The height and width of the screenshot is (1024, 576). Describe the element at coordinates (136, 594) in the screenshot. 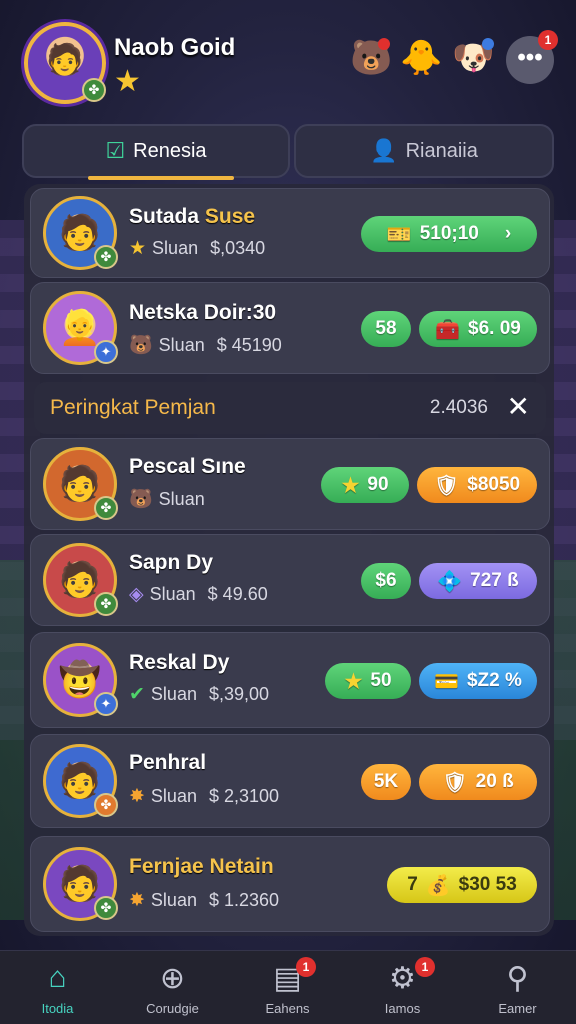

I see `rank-icon: ◈` at that location.